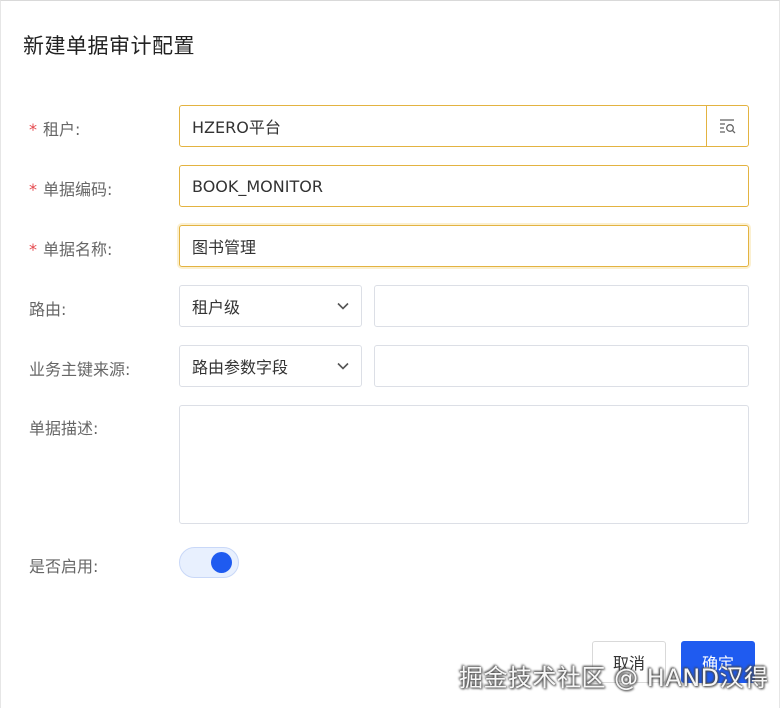  What do you see at coordinates (464, 126) in the screenshot?
I see `tenant-lookup-field: HZERO平台` at bounding box center [464, 126].